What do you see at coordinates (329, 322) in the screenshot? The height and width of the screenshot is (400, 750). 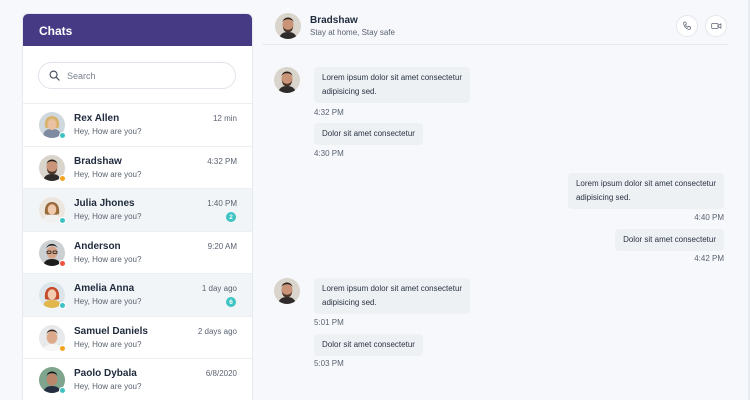 I see `message-time: 5:01 PM` at bounding box center [329, 322].